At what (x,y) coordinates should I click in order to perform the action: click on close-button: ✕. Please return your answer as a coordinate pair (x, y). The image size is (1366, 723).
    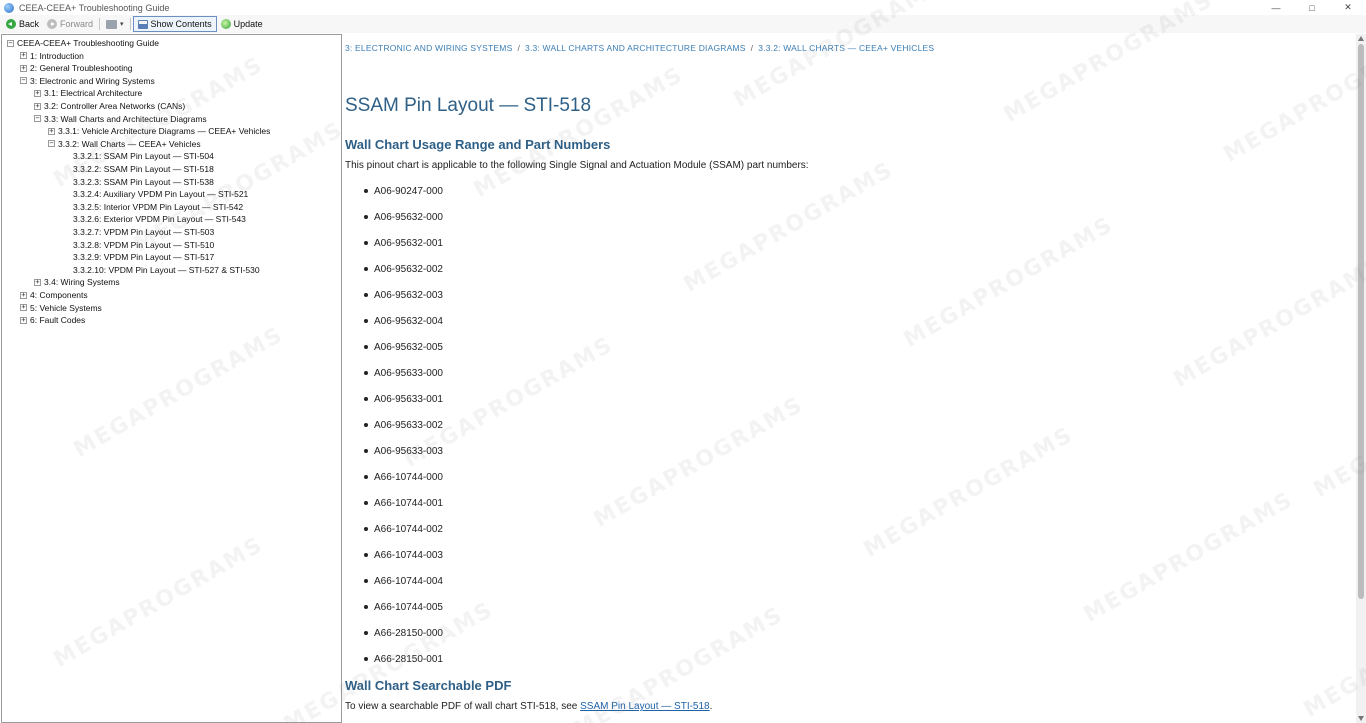
    Looking at the image, I should click on (1348, 7).